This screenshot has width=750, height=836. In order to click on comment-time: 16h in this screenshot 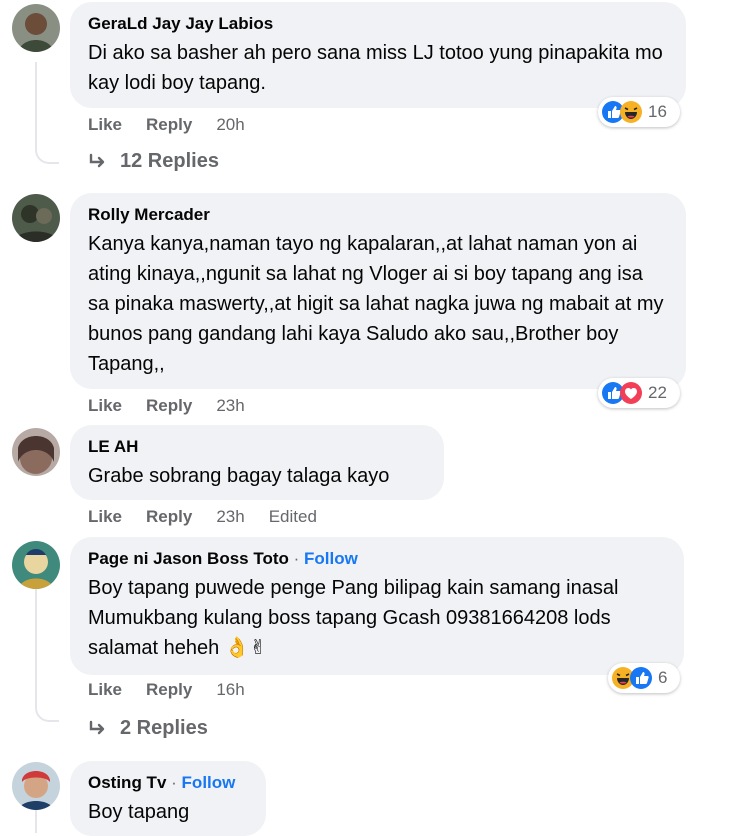, I will do `click(230, 690)`.